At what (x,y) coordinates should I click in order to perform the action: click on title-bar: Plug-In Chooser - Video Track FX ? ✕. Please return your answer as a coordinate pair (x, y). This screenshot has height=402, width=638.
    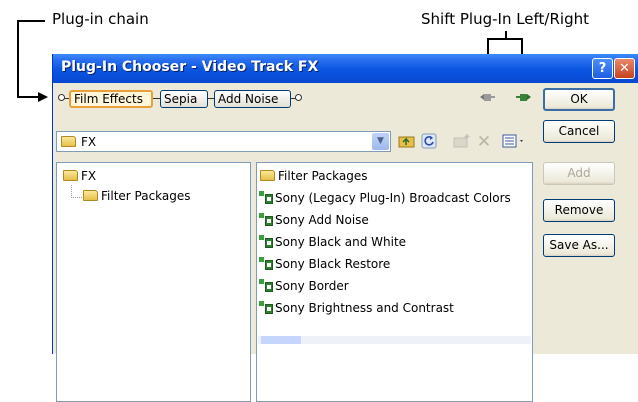
    Looking at the image, I should click on (345, 68).